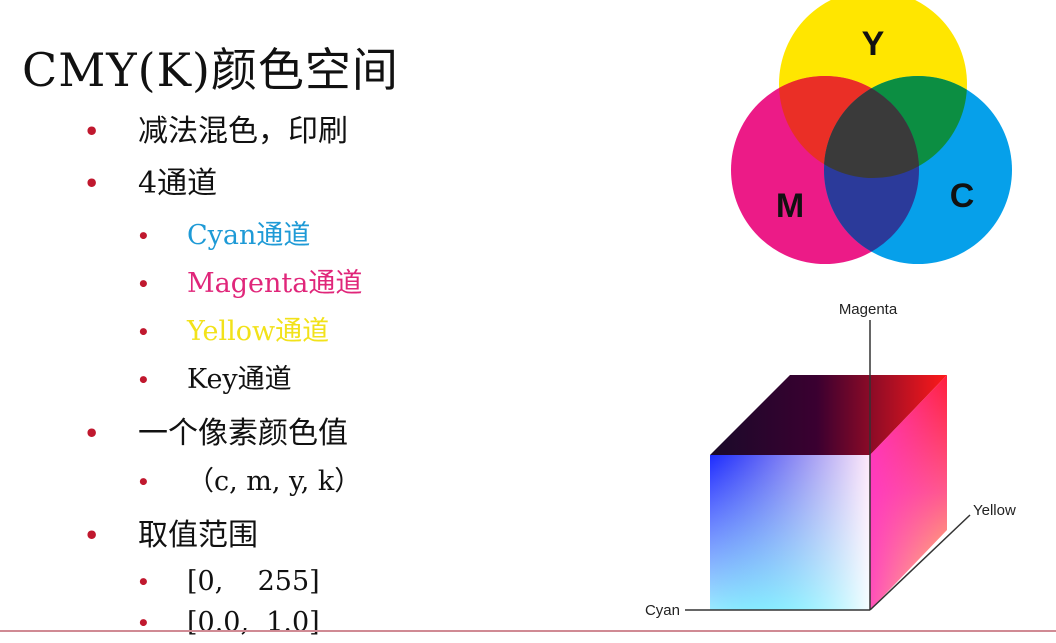 Image resolution: width=1056 pixels, height=643 pixels. What do you see at coordinates (222, 235) in the screenshot?
I see `cyan-word: Cyan` at bounding box center [222, 235].